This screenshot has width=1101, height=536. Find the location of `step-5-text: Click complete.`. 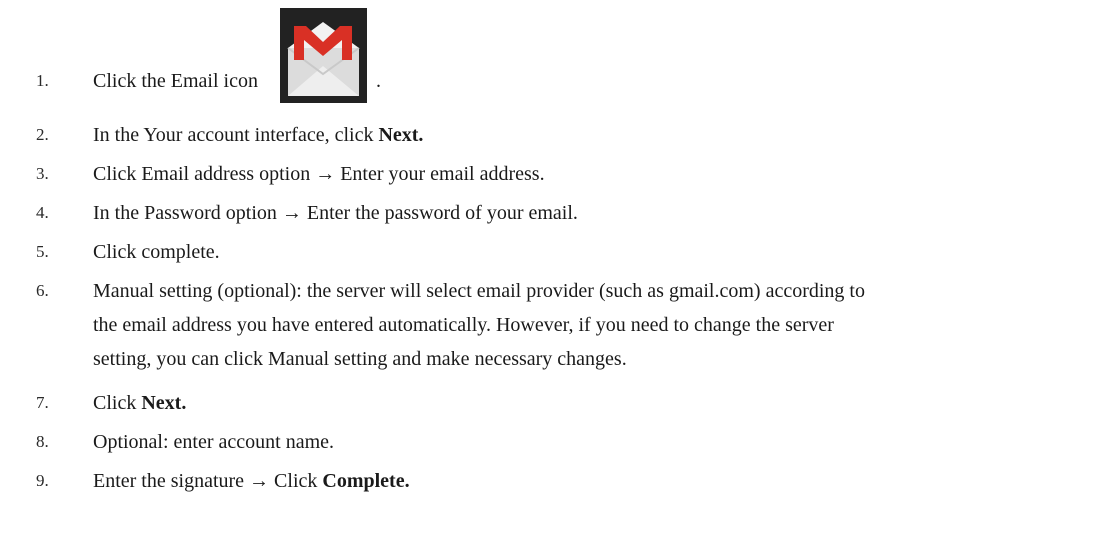

step-5-text: Click complete. is located at coordinates (156, 252).